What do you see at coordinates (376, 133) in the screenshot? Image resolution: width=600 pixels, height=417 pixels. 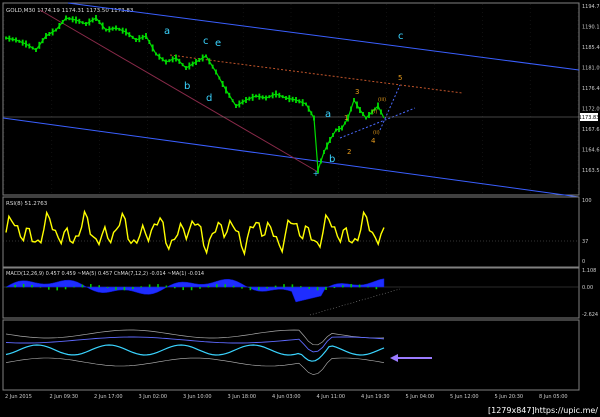 I see `wave-label-small: (ii)` at bounding box center [376, 133].